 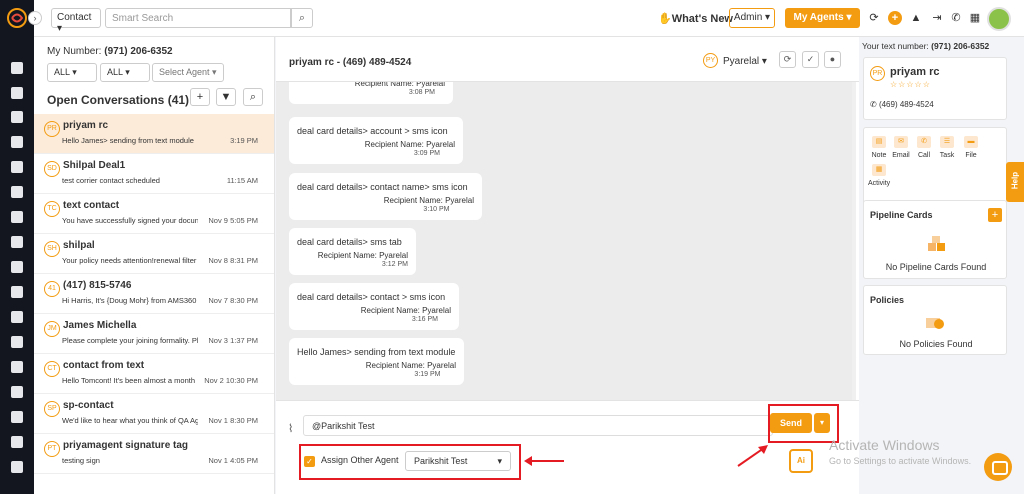 What do you see at coordinates (822, 18) in the screenshot?
I see `my-agents-button: My Agents ▾` at bounding box center [822, 18].